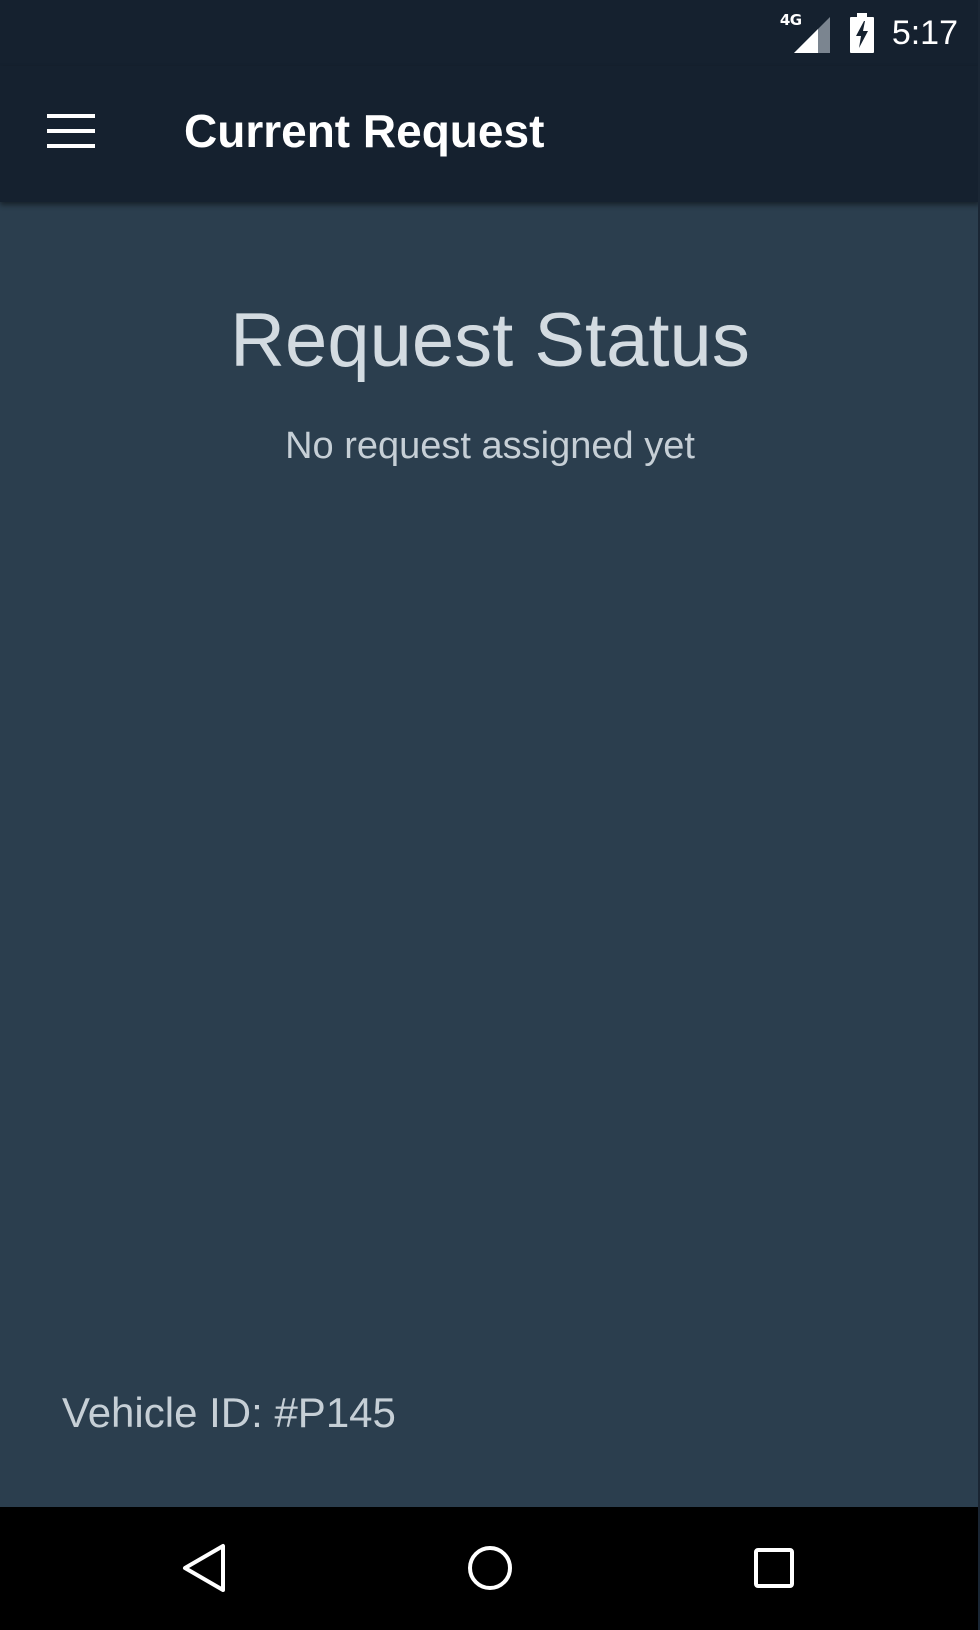 The image size is (980, 1630). I want to click on menu-button, so click(71, 131).